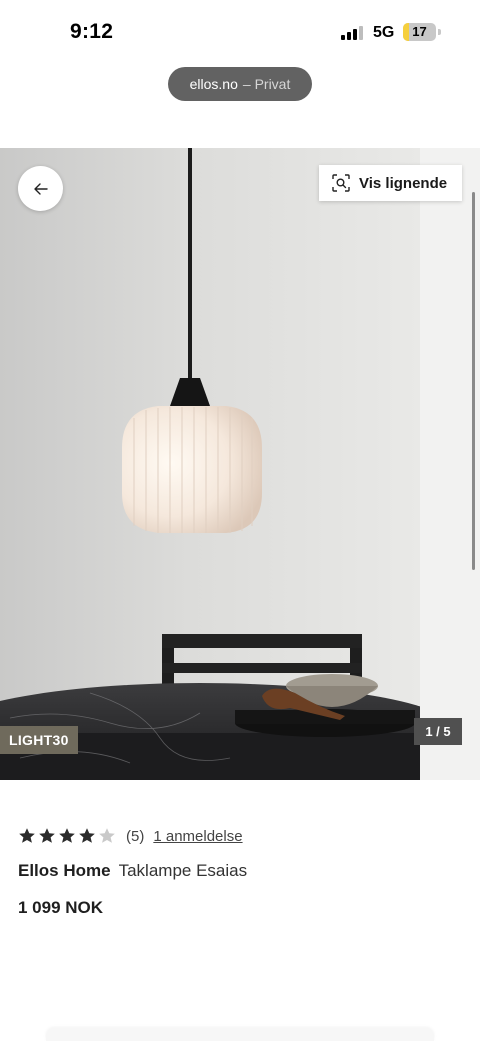 The image size is (480, 1041). Describe the element at coordinates (92, 31) in the screenshot. I see `status-time: 9:12` at that location.